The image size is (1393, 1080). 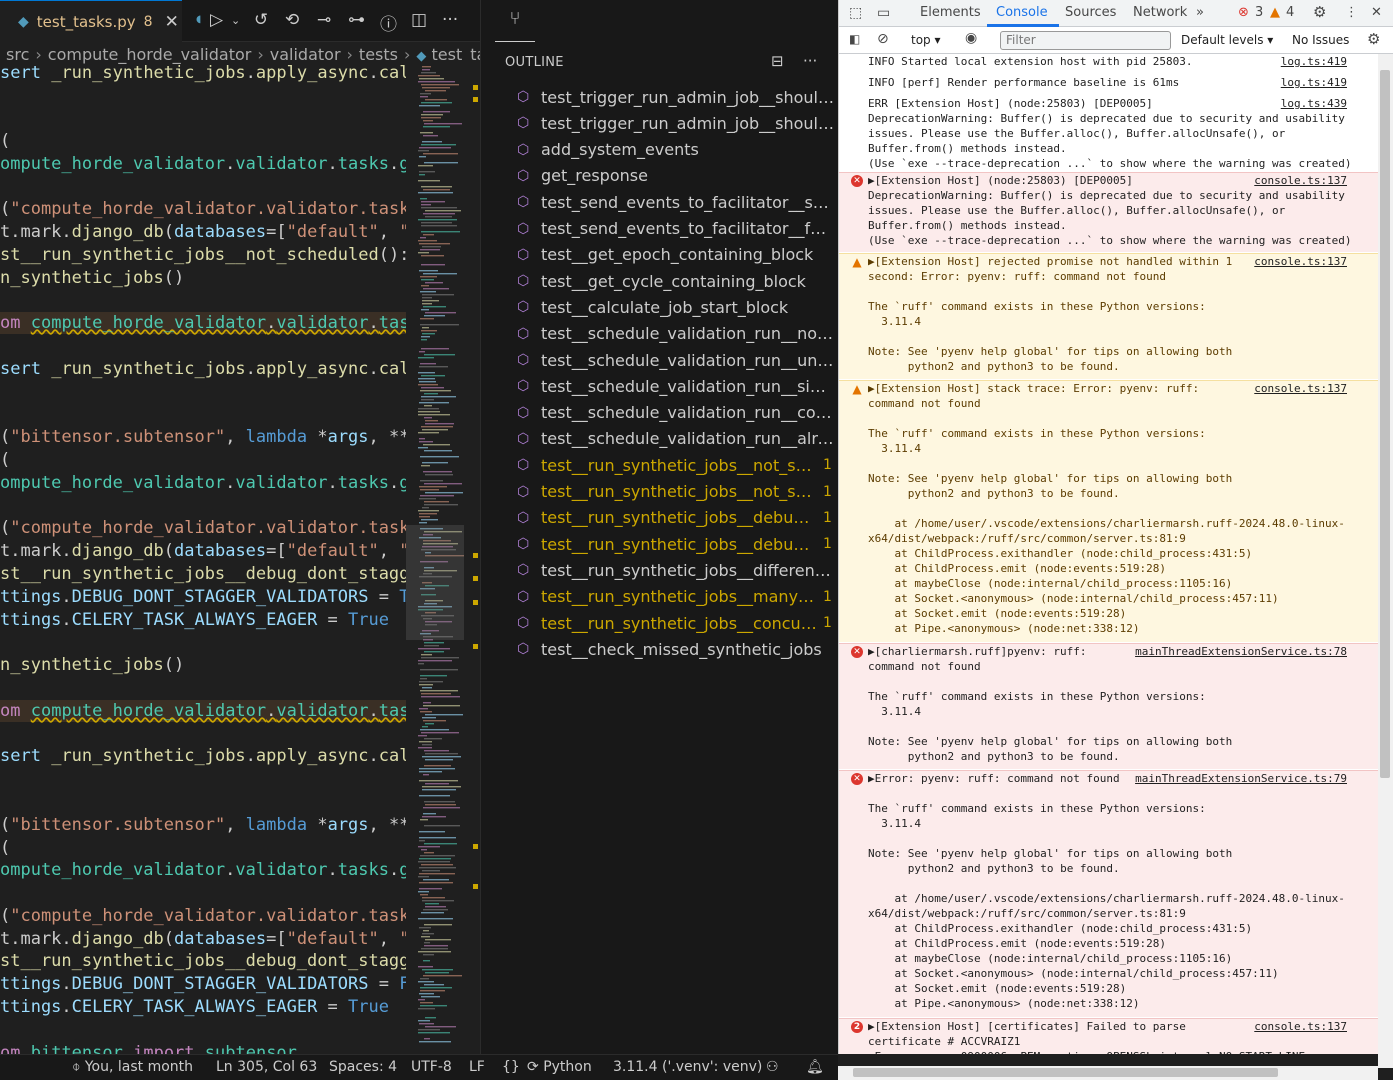 I want to click on source-link: log.ts:439, so click(x=1314, y=103).